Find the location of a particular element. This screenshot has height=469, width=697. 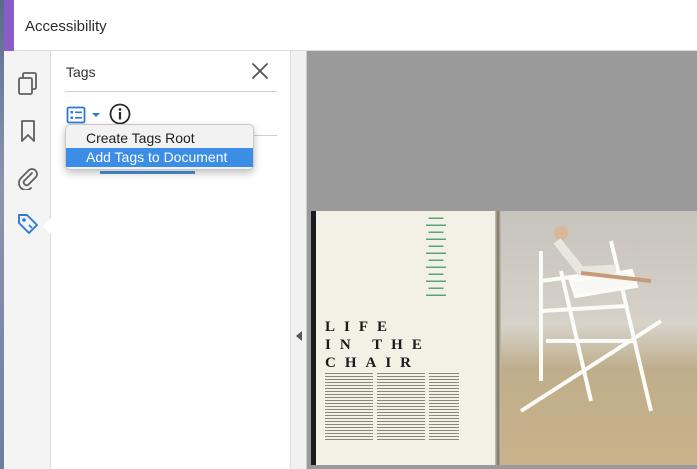

tag-icon is located at coordinates (28, 224).